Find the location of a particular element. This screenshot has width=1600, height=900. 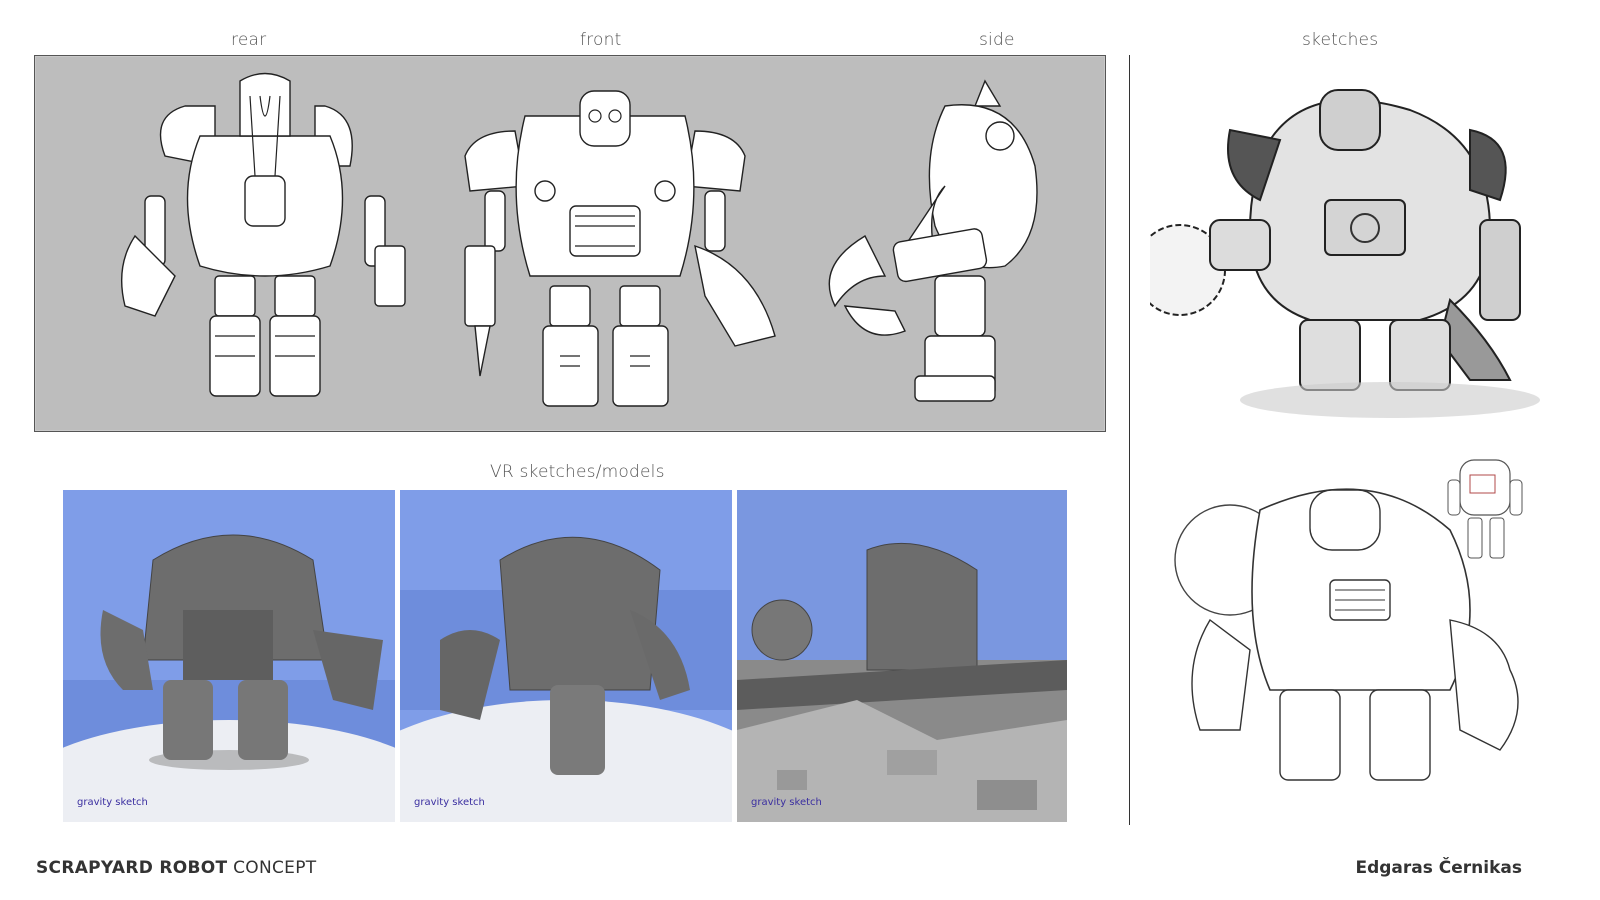

project-title: SCRAPYARD ROBOT CONCEPT is located at coordinates (176, 868).